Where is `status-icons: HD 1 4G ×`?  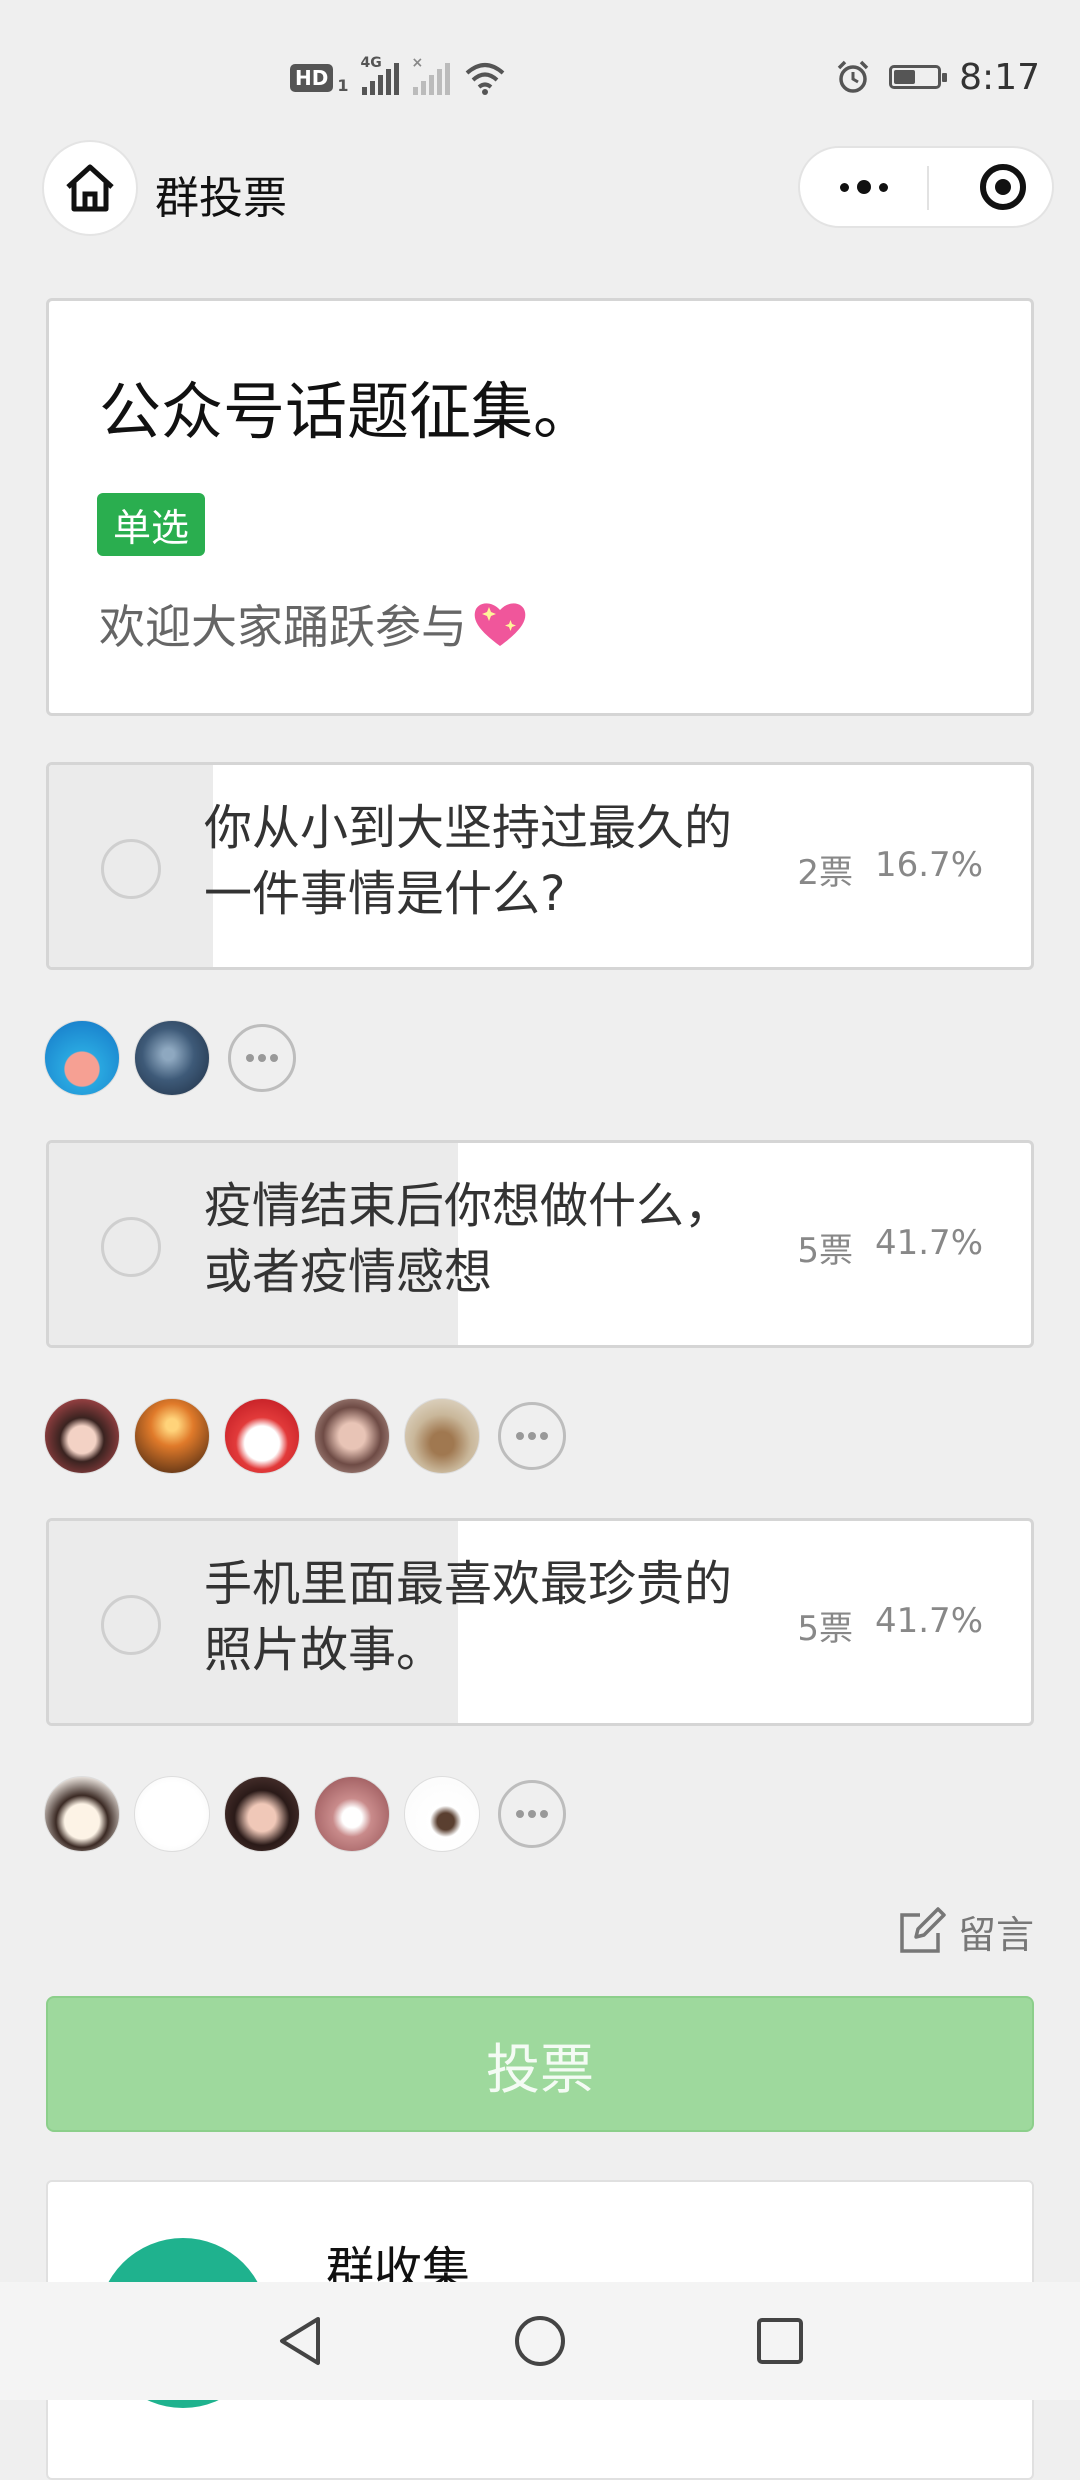
status-icons: HD 1 4G × is located at coordinates (398, 76).